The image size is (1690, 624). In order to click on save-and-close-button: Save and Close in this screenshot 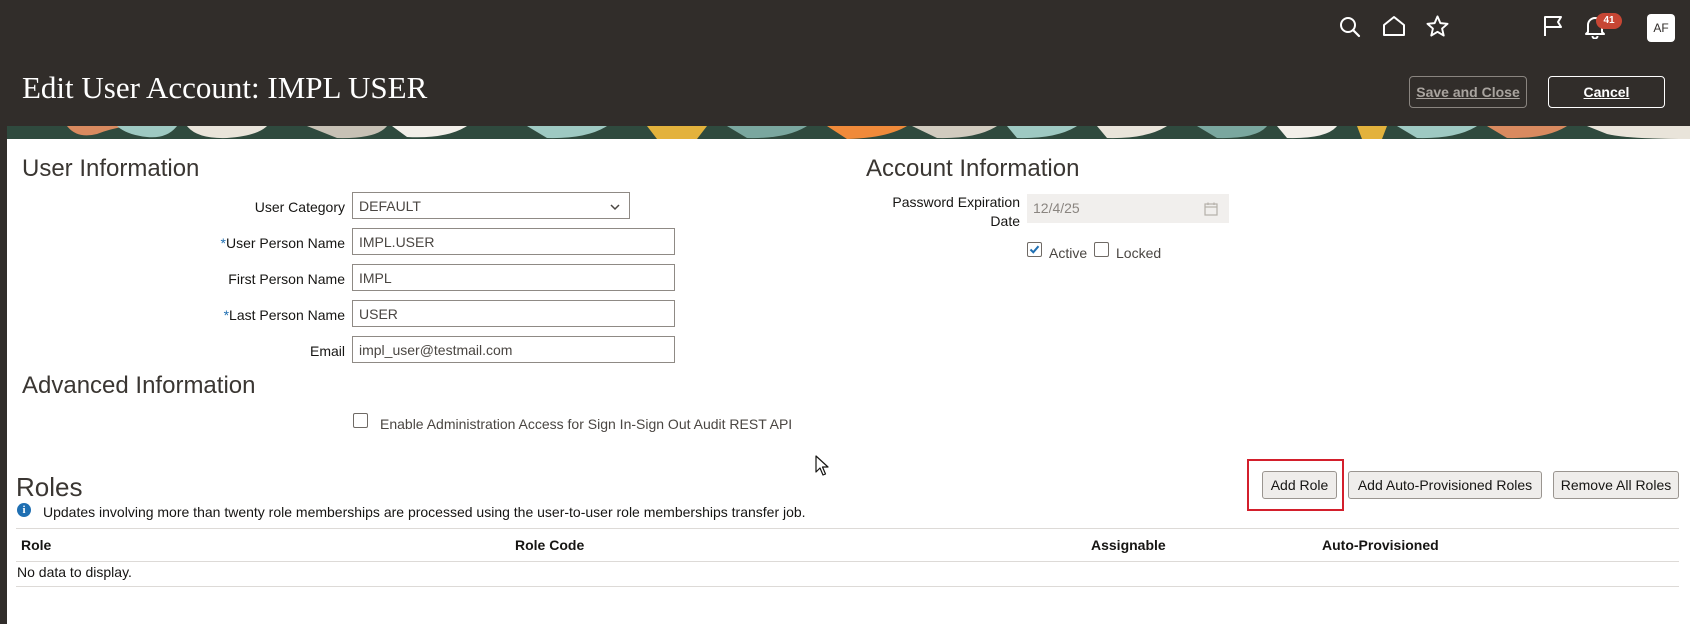, I will do `click(1468, 92)`.